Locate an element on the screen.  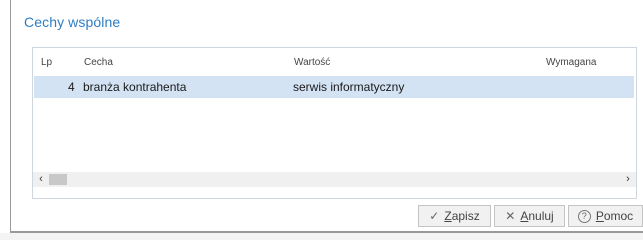
check-icon: ✓ is located at coordinates (434, 216).